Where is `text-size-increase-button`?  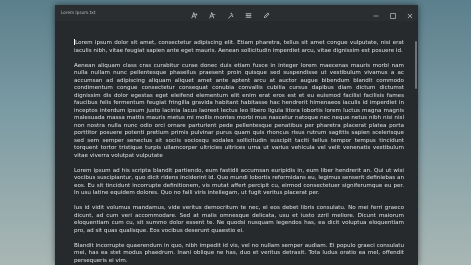
text-size-increase-button is located at coordinates (194, 13).